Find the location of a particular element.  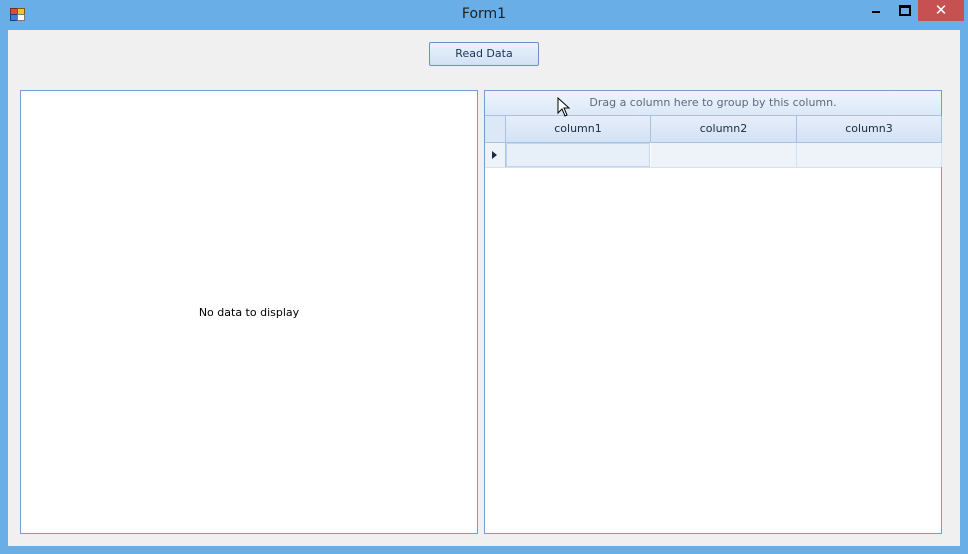

read-data-button: Read Data is located at coordinates (484, 54).